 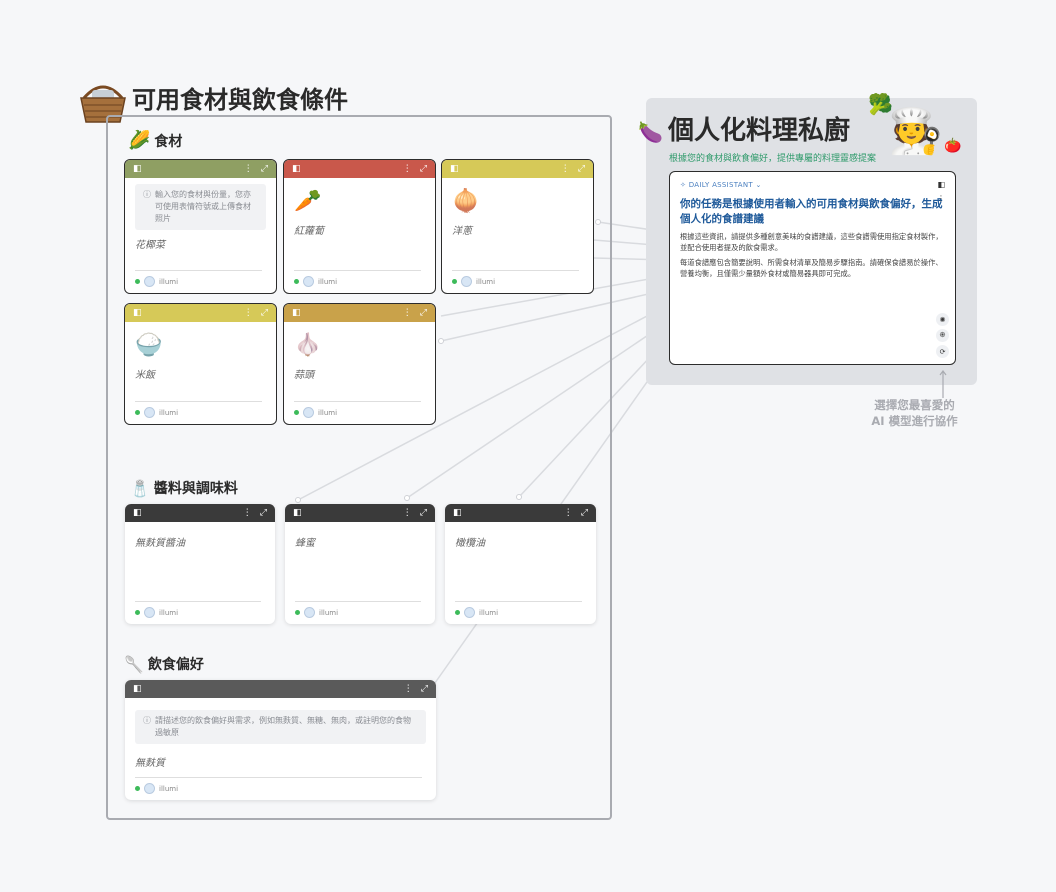 What do you see at coordinates (520, 564) in the screenshot?
I see `sauce-card: ◧ ⋮ ⤢ 橄欖油 illumi` at bounding box center [520, 564].